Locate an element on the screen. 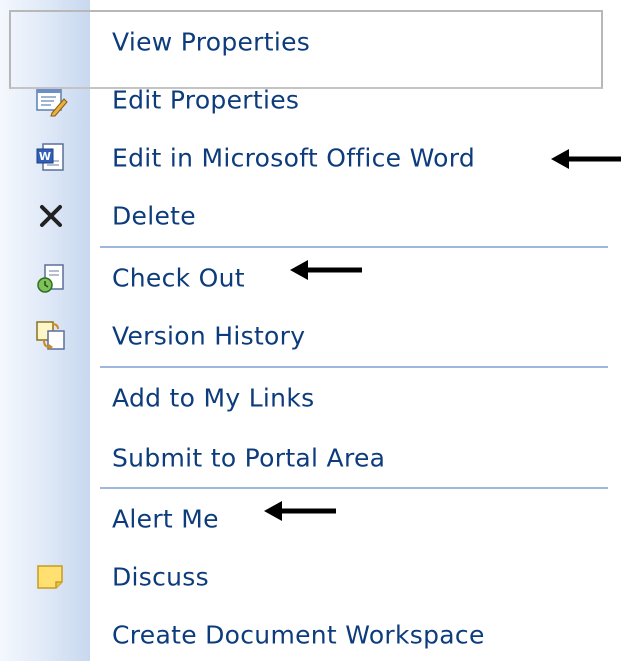  menu-item-add-to-my-links: Add to My Links is located at coordinates (304, 398).